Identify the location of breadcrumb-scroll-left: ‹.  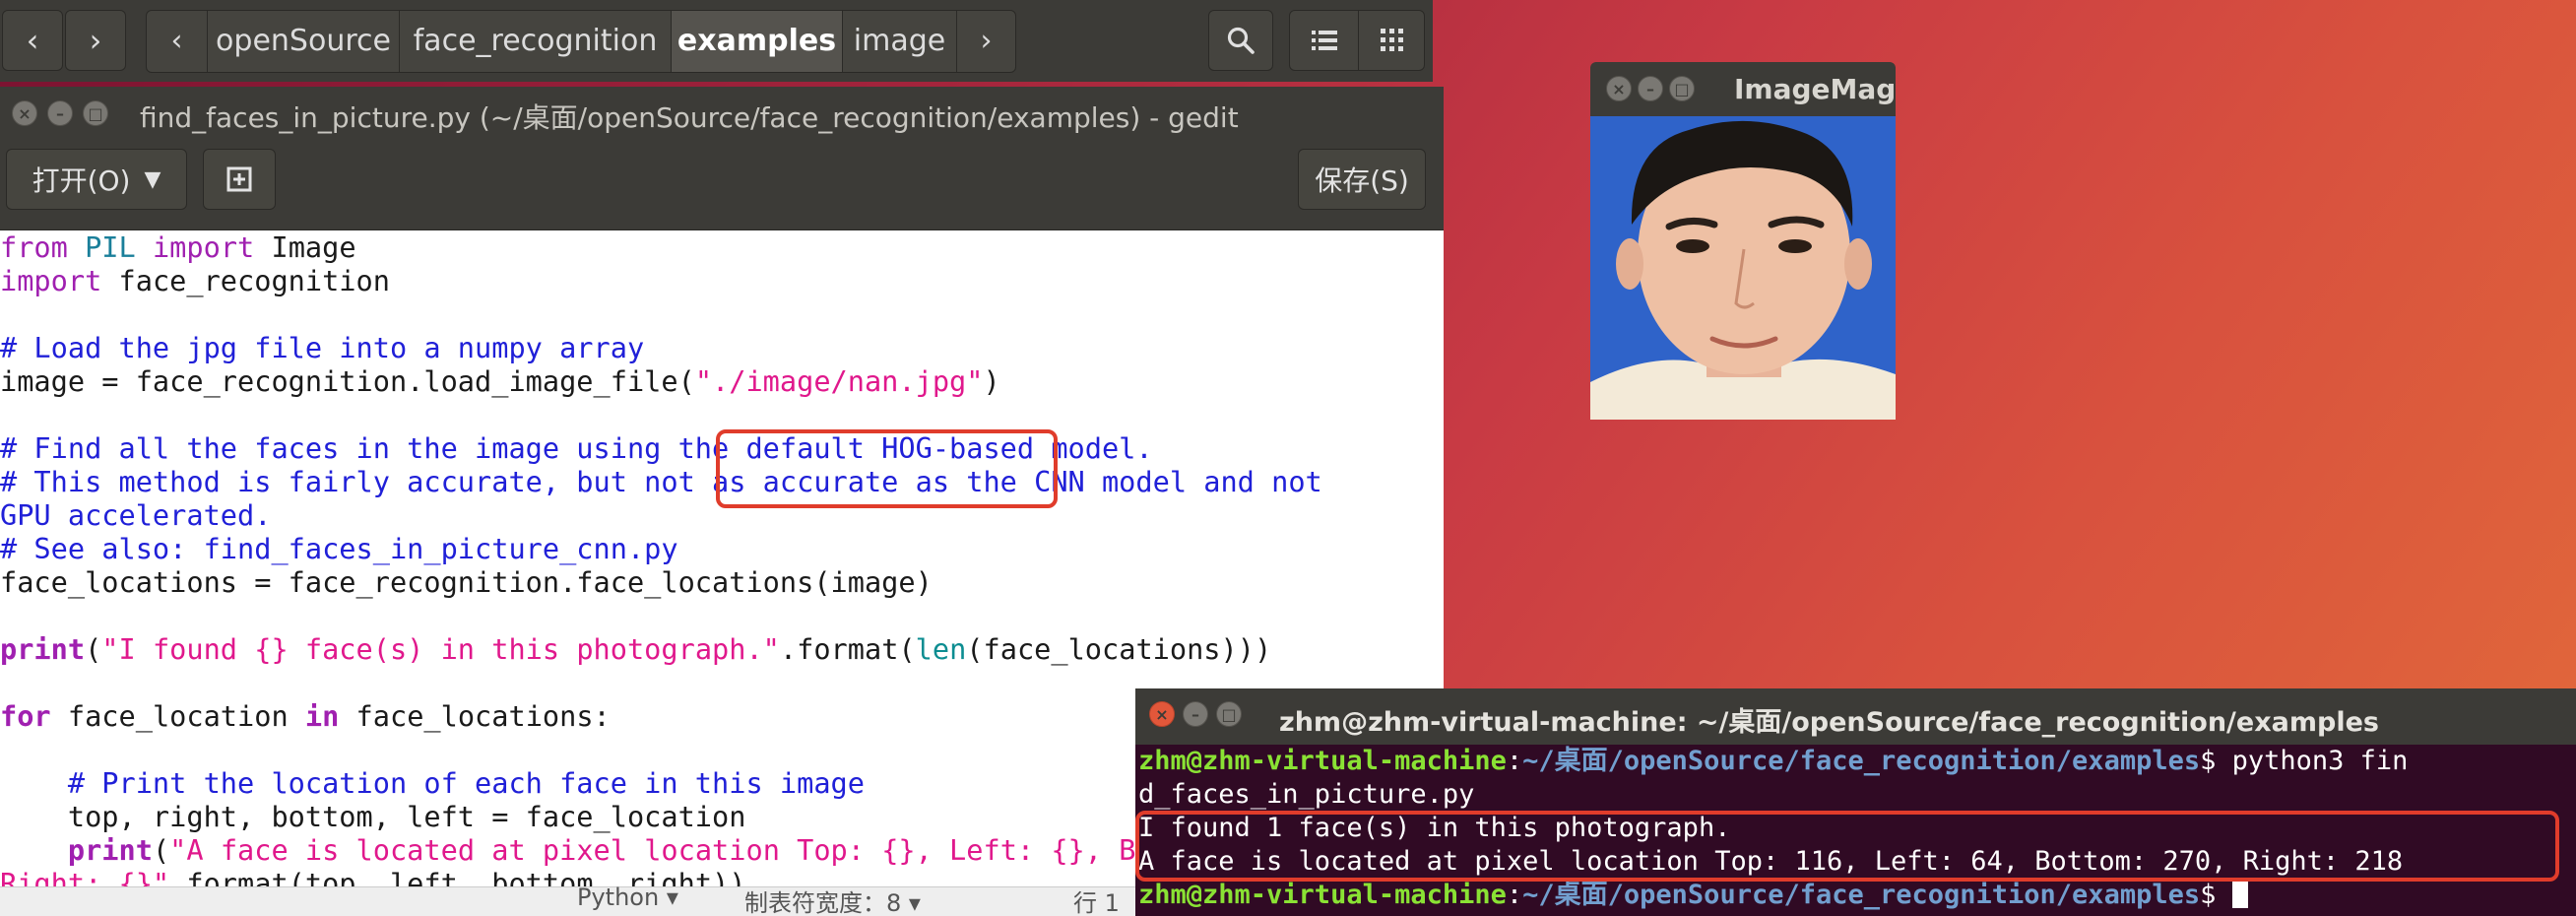
(177, 42).